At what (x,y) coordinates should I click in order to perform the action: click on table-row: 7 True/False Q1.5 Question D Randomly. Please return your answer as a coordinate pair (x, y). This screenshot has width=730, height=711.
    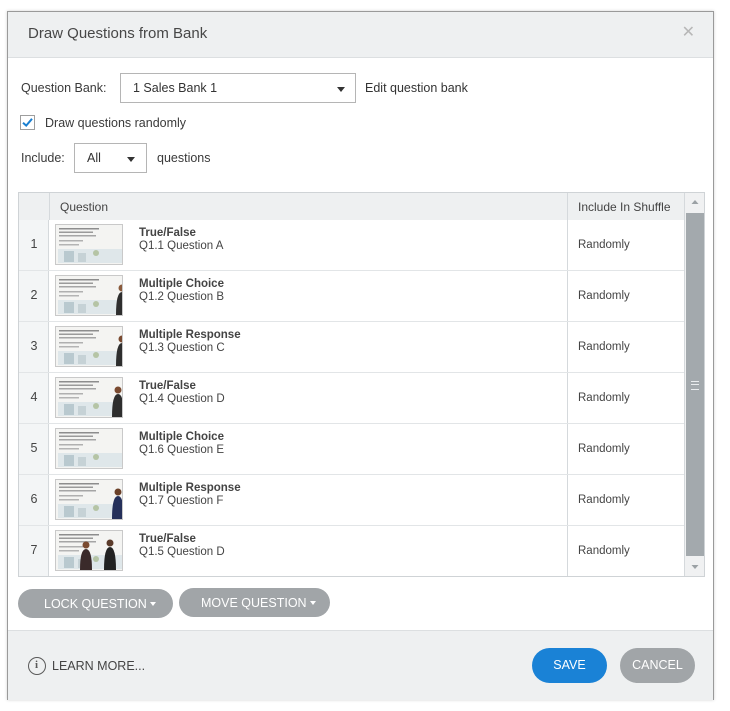
    Looking at the image, I should click on (352, 551).